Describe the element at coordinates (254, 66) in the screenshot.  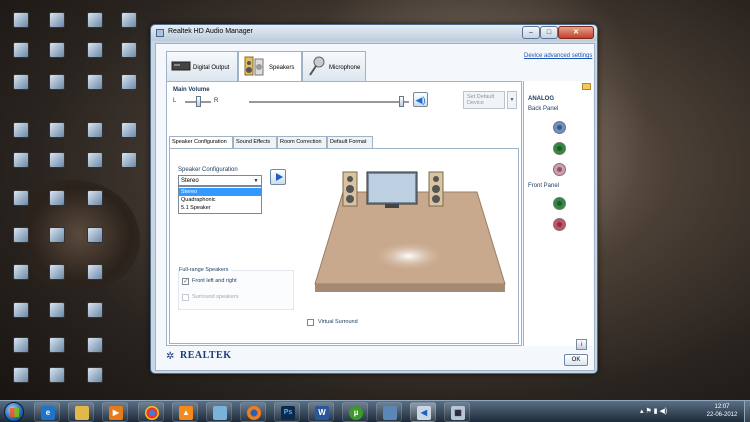
I see `speakers-icon` at that location.